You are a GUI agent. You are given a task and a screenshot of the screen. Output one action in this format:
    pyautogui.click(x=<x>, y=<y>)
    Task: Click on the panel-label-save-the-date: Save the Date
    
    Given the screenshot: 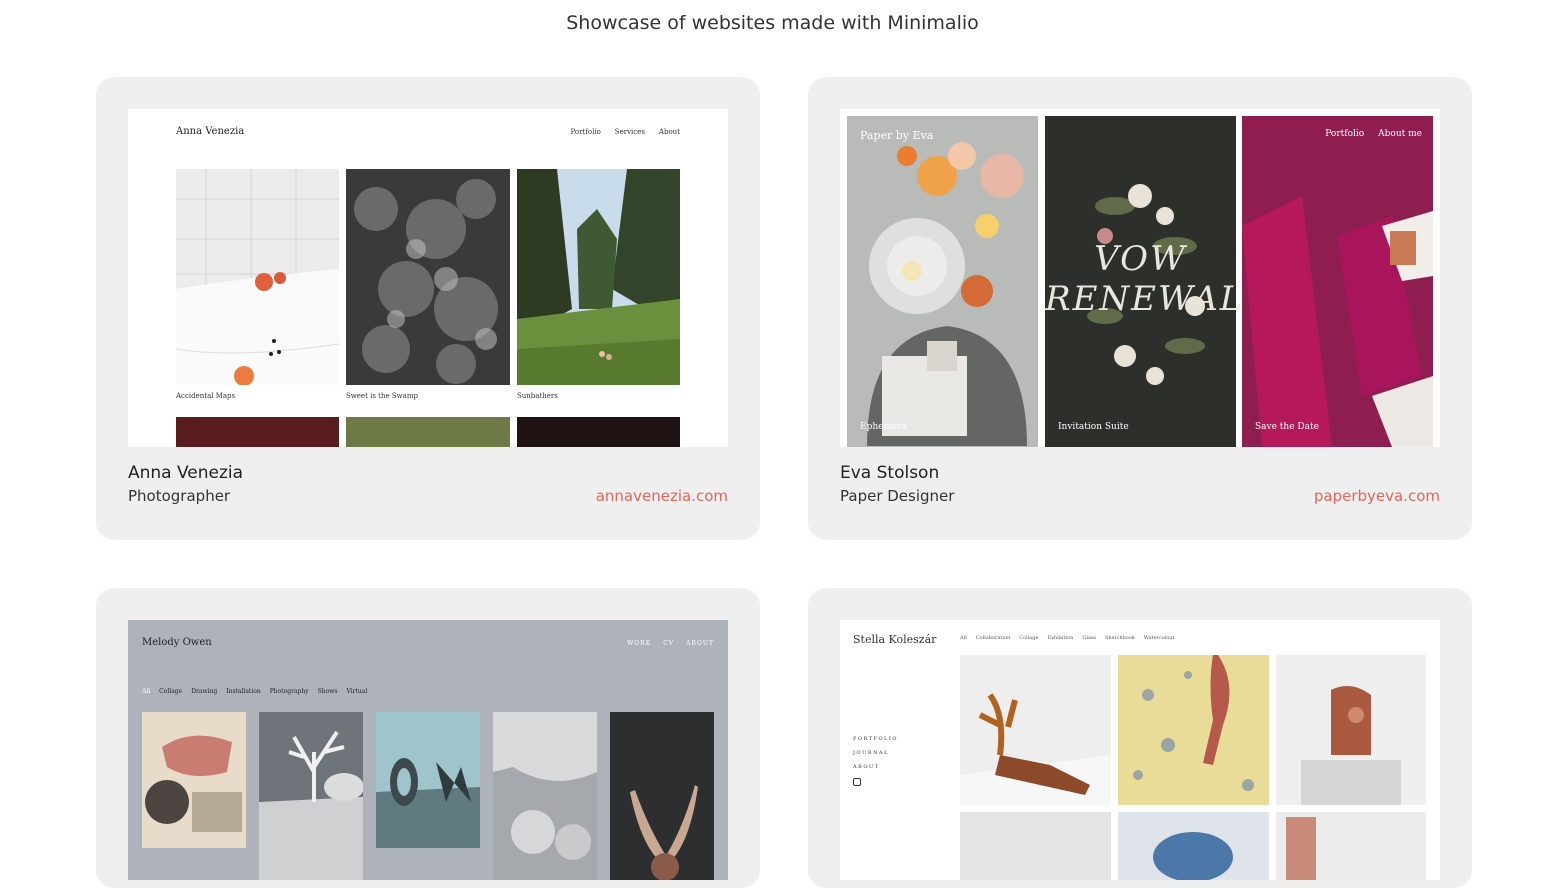 What is the action you would take?
    pyautogui.click(x=1287, y=427)
    